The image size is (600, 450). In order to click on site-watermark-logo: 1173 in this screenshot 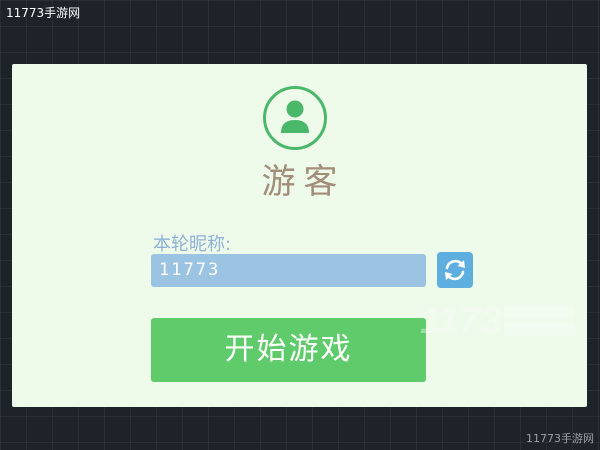, I will do `click(497, 321)`.